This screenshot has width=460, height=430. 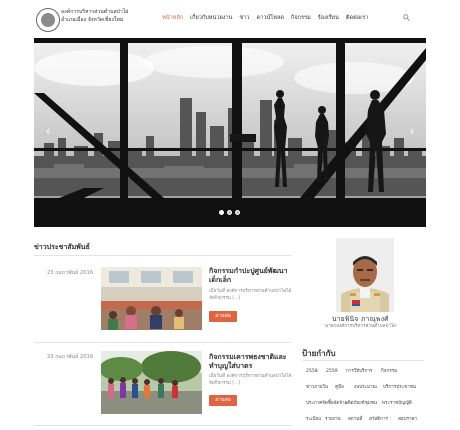 I want to click on tag-link: คู่มือ, so click(x=339, y=388).